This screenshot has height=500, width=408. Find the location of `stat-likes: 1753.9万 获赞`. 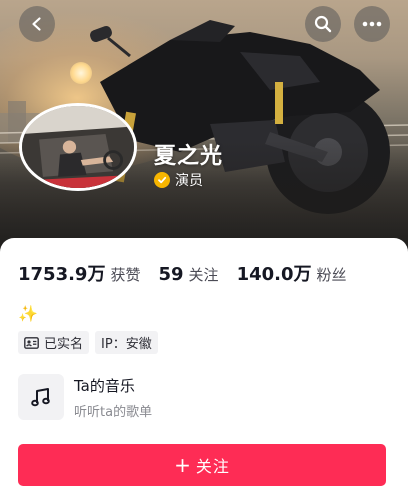

stat-likes: 1753.9万 获赞 is located at coordinates (79, 273).